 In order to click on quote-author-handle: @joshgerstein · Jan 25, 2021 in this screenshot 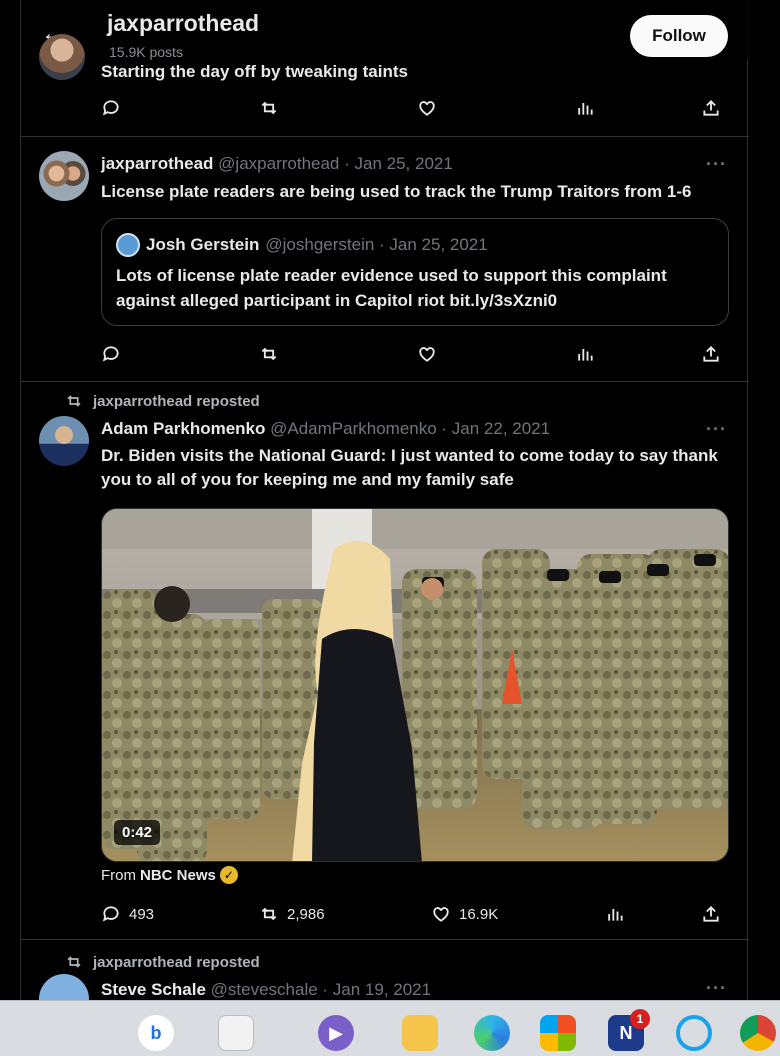, I will do `click(376, 244)`.